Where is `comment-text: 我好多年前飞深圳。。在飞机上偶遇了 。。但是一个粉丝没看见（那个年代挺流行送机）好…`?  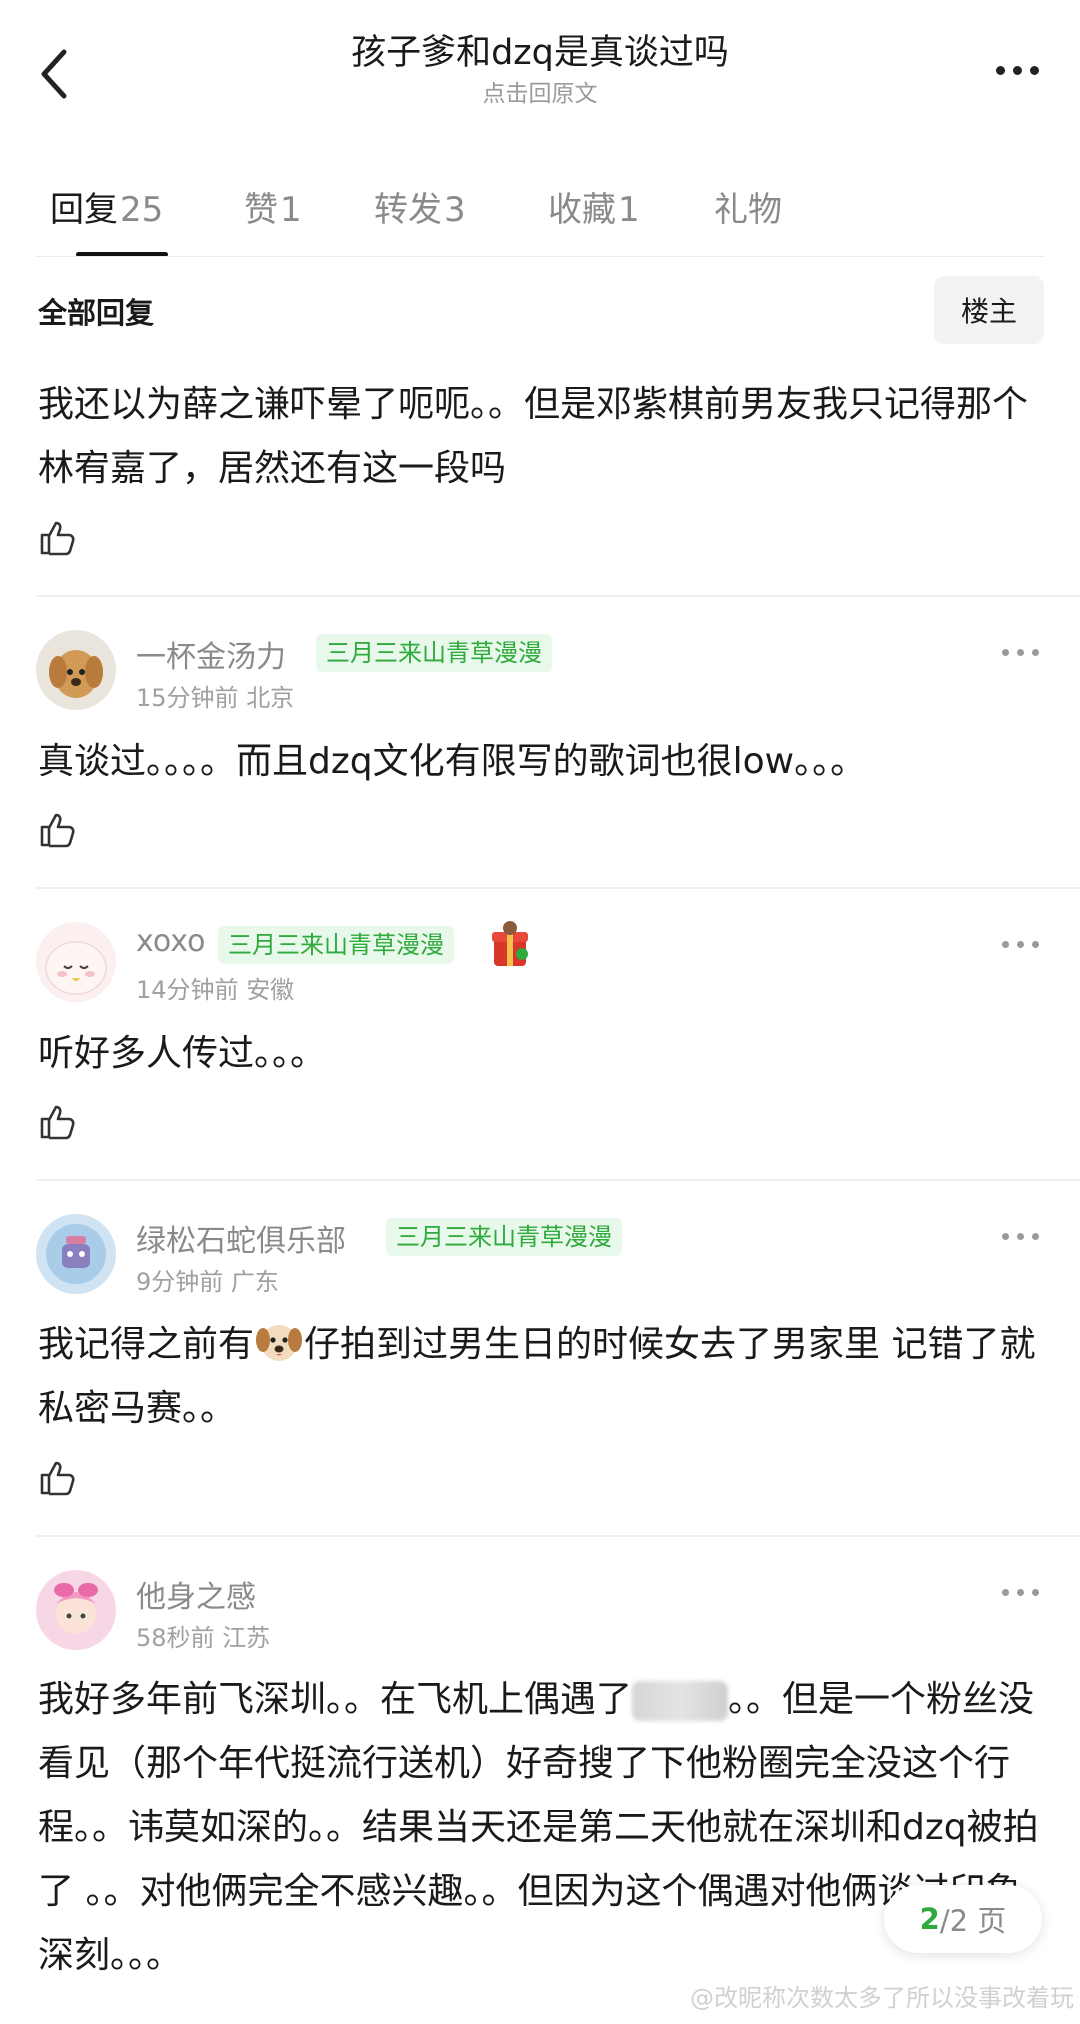 comment-text: 我好多年前飞深圳。。在飞机上偶遇了 。。但是一个粉丝没看见（那个年代挺流行送机）好… is located at coordinates (539, 1828).